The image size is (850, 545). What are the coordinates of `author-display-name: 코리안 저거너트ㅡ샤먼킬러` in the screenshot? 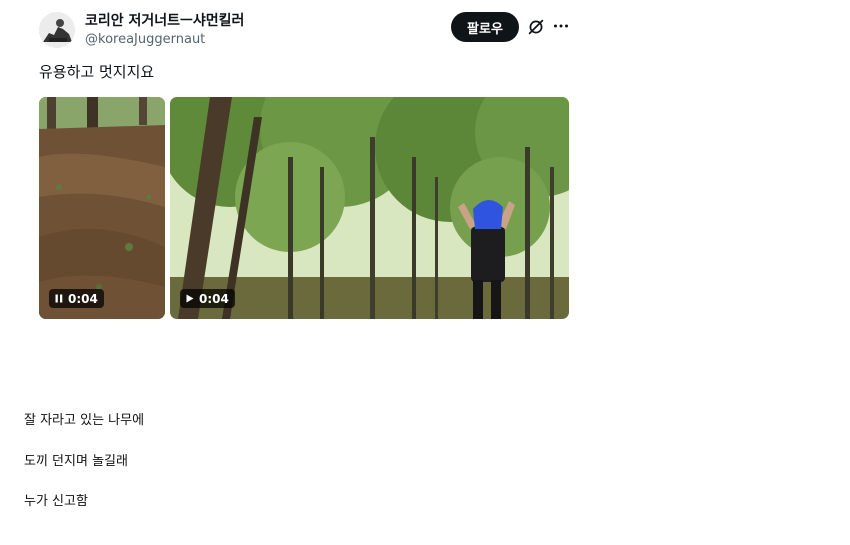 It's located at (164, 21).